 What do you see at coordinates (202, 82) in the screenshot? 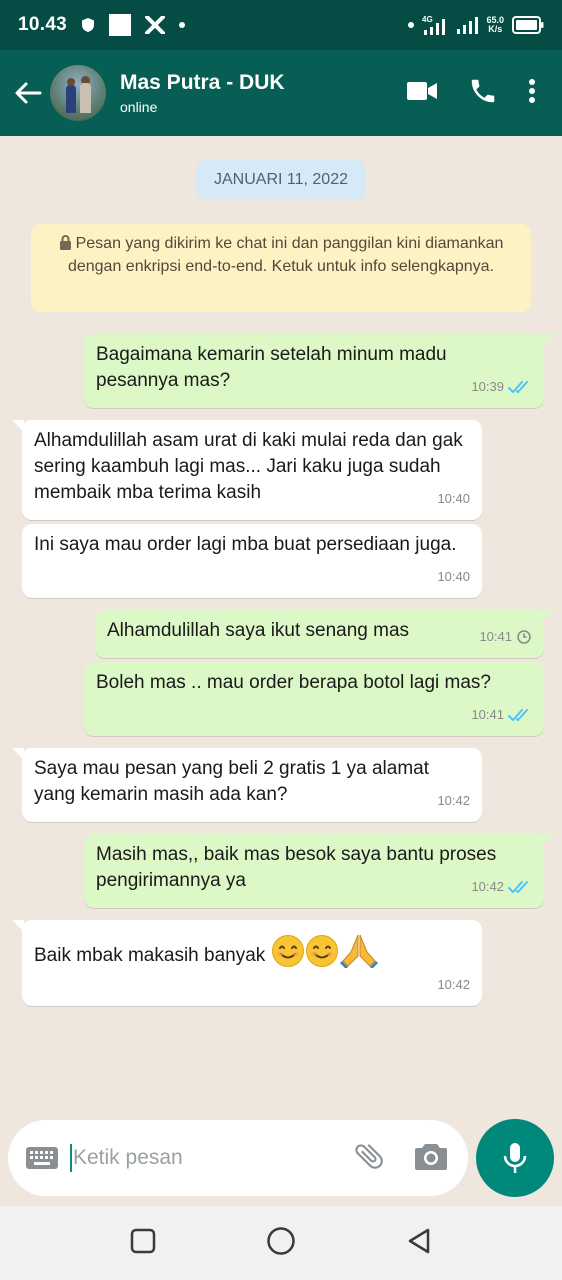
I see `contact-name: Mas Putra - DUK` at bounding box center [202, 82].